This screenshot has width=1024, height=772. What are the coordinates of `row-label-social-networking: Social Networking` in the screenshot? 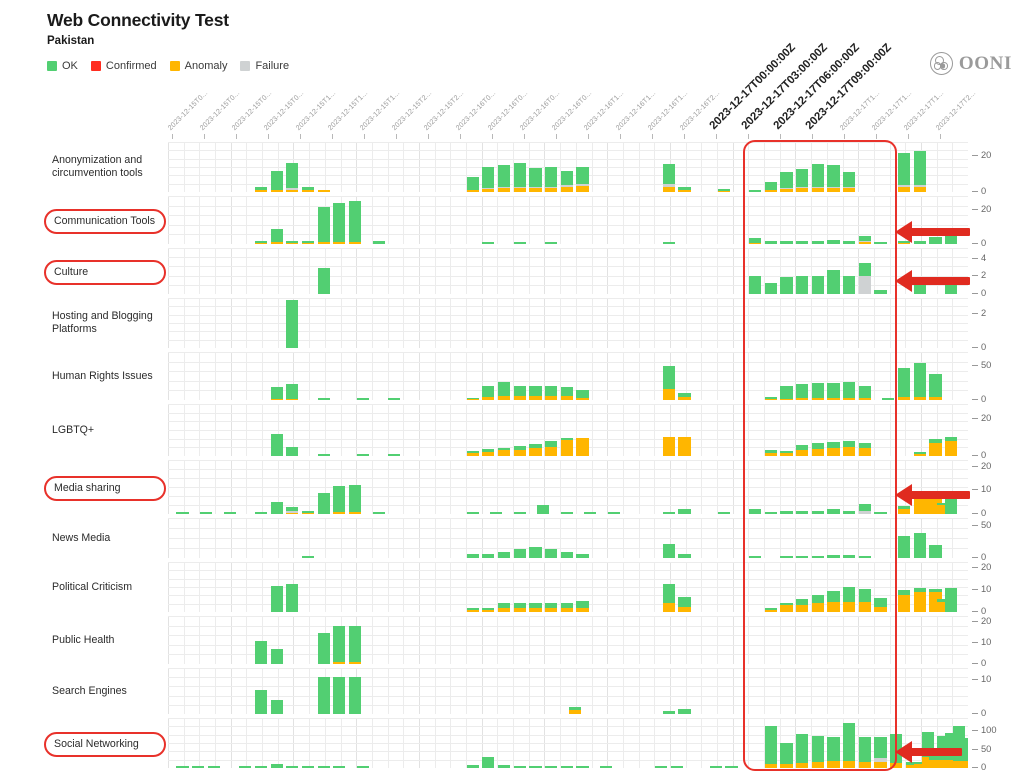 It's located at (105, 744).